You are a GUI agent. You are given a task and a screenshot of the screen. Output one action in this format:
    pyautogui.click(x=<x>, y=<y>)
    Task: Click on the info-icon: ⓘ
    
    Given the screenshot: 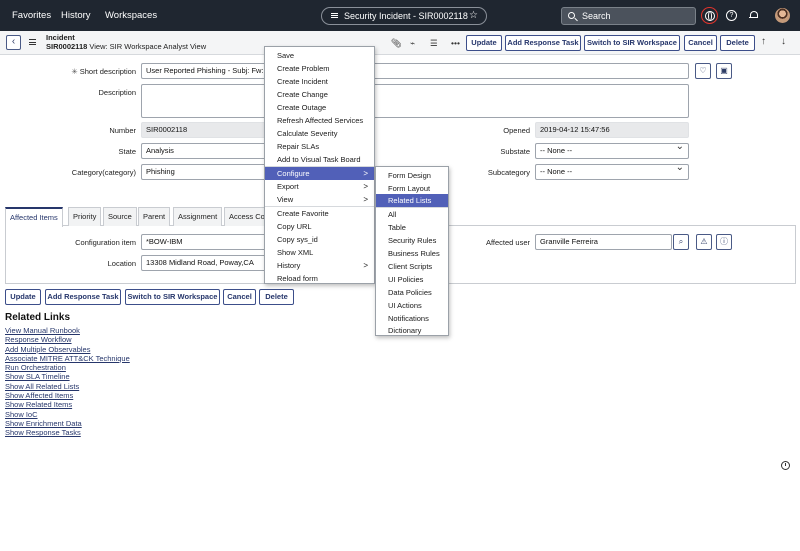 What is the action you would take?
    pyautogui.click(x=724, y=242)
    